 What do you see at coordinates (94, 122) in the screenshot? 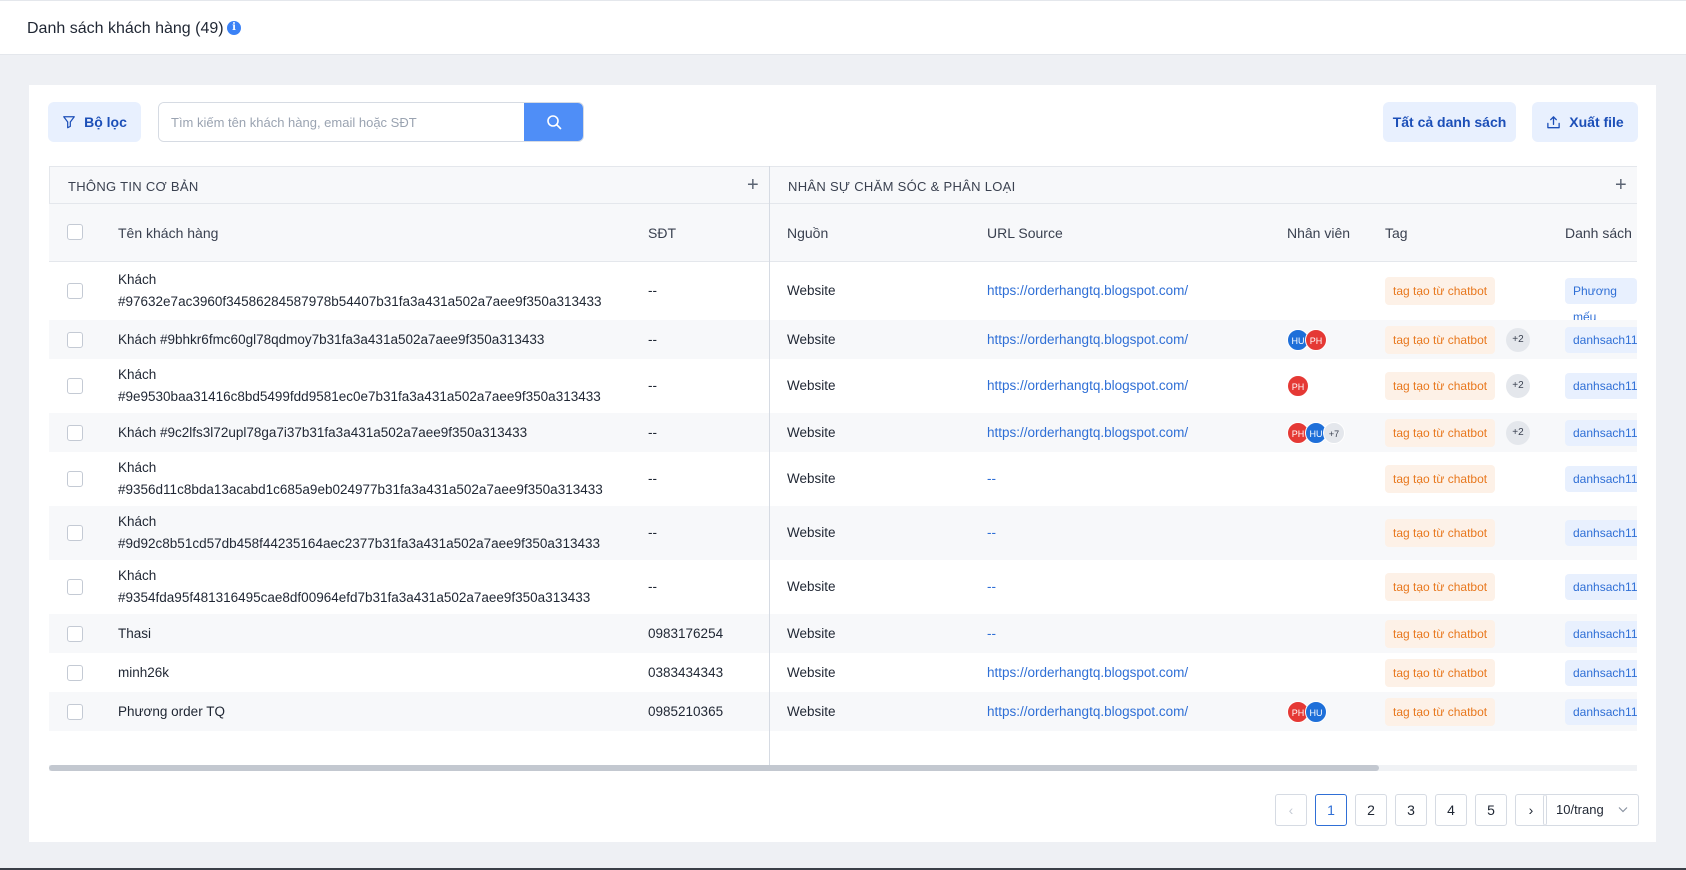
I see `filter-button: Bộ lọc` at bounding box center [94, 122].